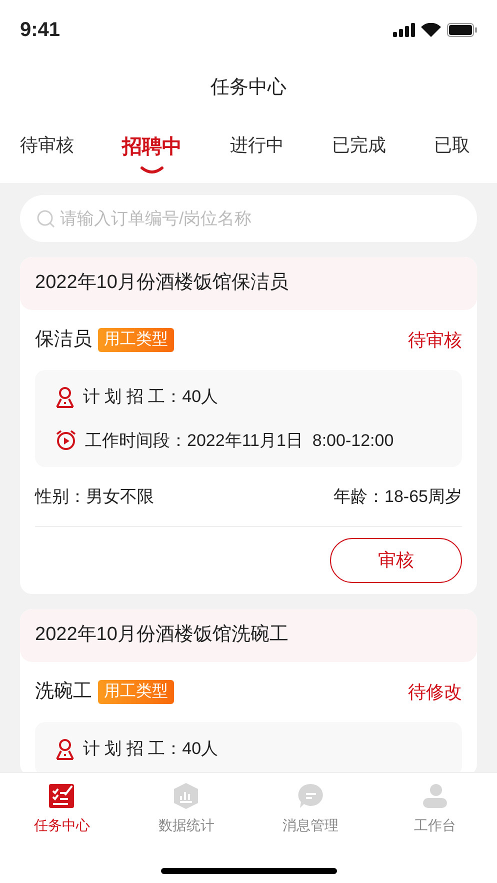  I want to click on nav-tab: 任务中心, so click(62, 809).